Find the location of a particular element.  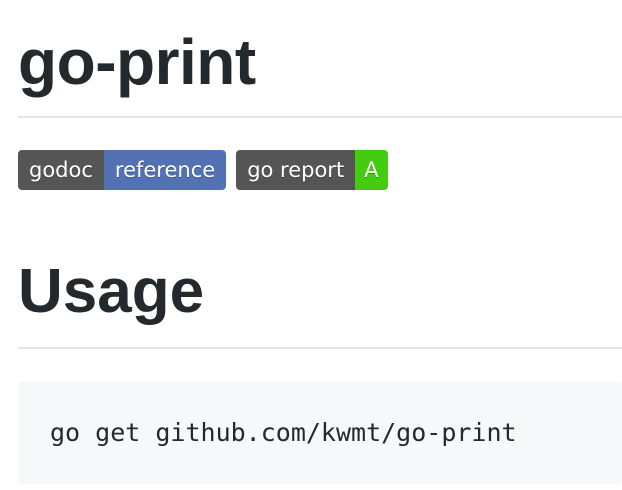

go-report-badge: go report A is located at coordinates (312, 170).